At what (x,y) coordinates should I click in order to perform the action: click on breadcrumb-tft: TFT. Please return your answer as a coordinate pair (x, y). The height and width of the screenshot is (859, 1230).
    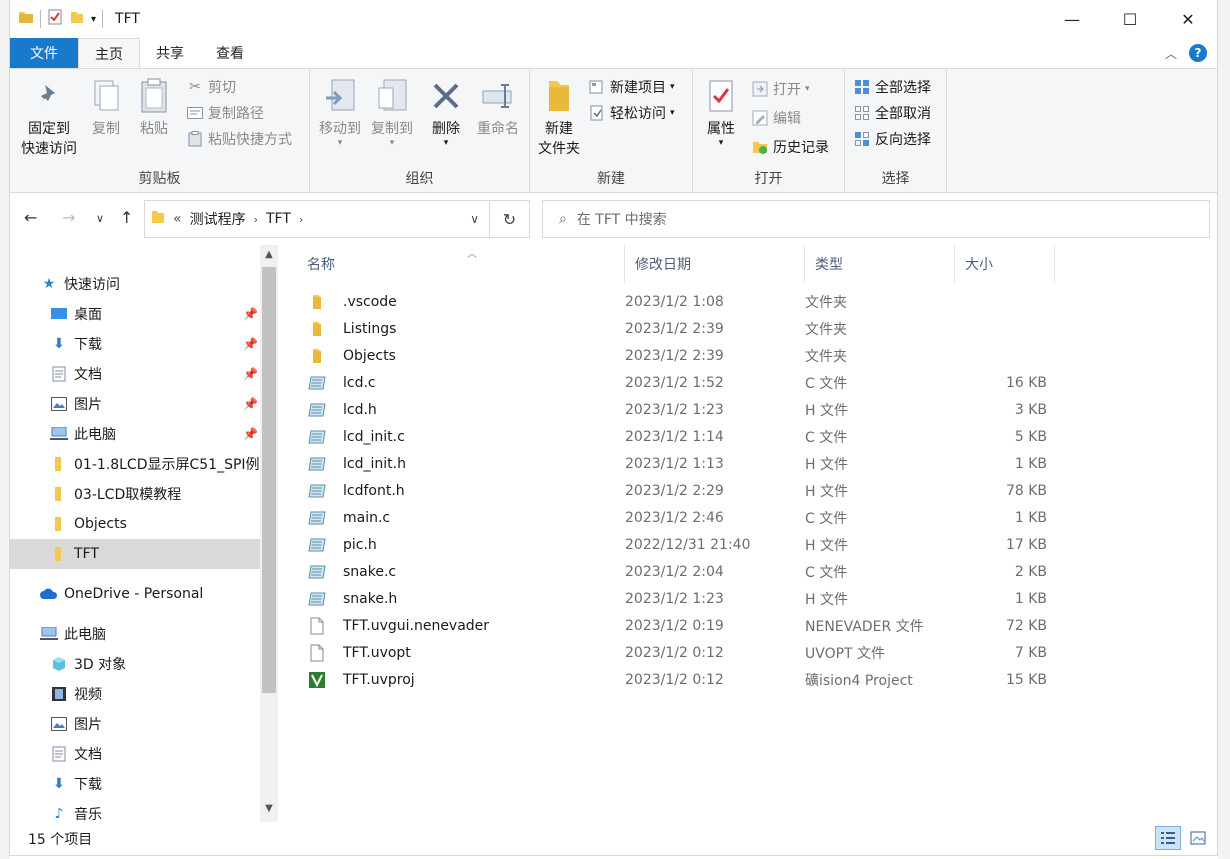
    Looking at the image, I should click on (278, 219).